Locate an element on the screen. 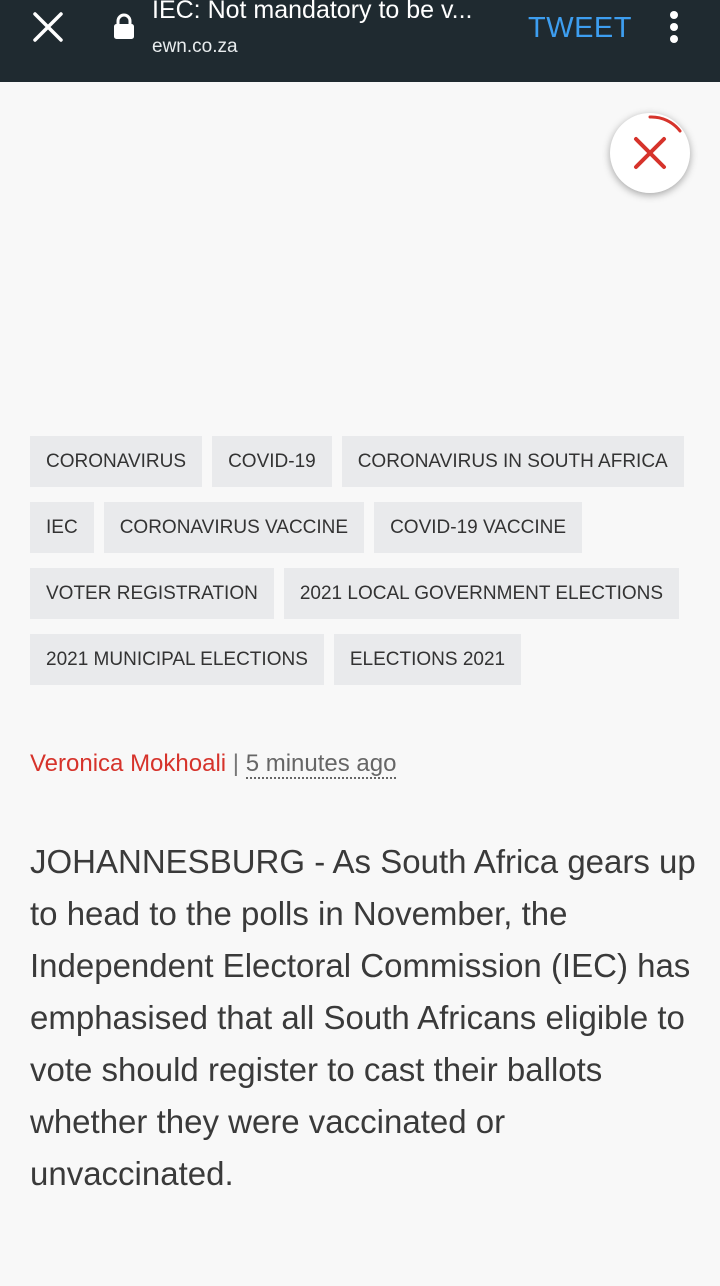 The height and width of the screenshot is (1286, 720). tag-2021-local-government-elections: 2021 LOCAL GOVERNMENT ELECTIONS is located at coordinates (481, 593).